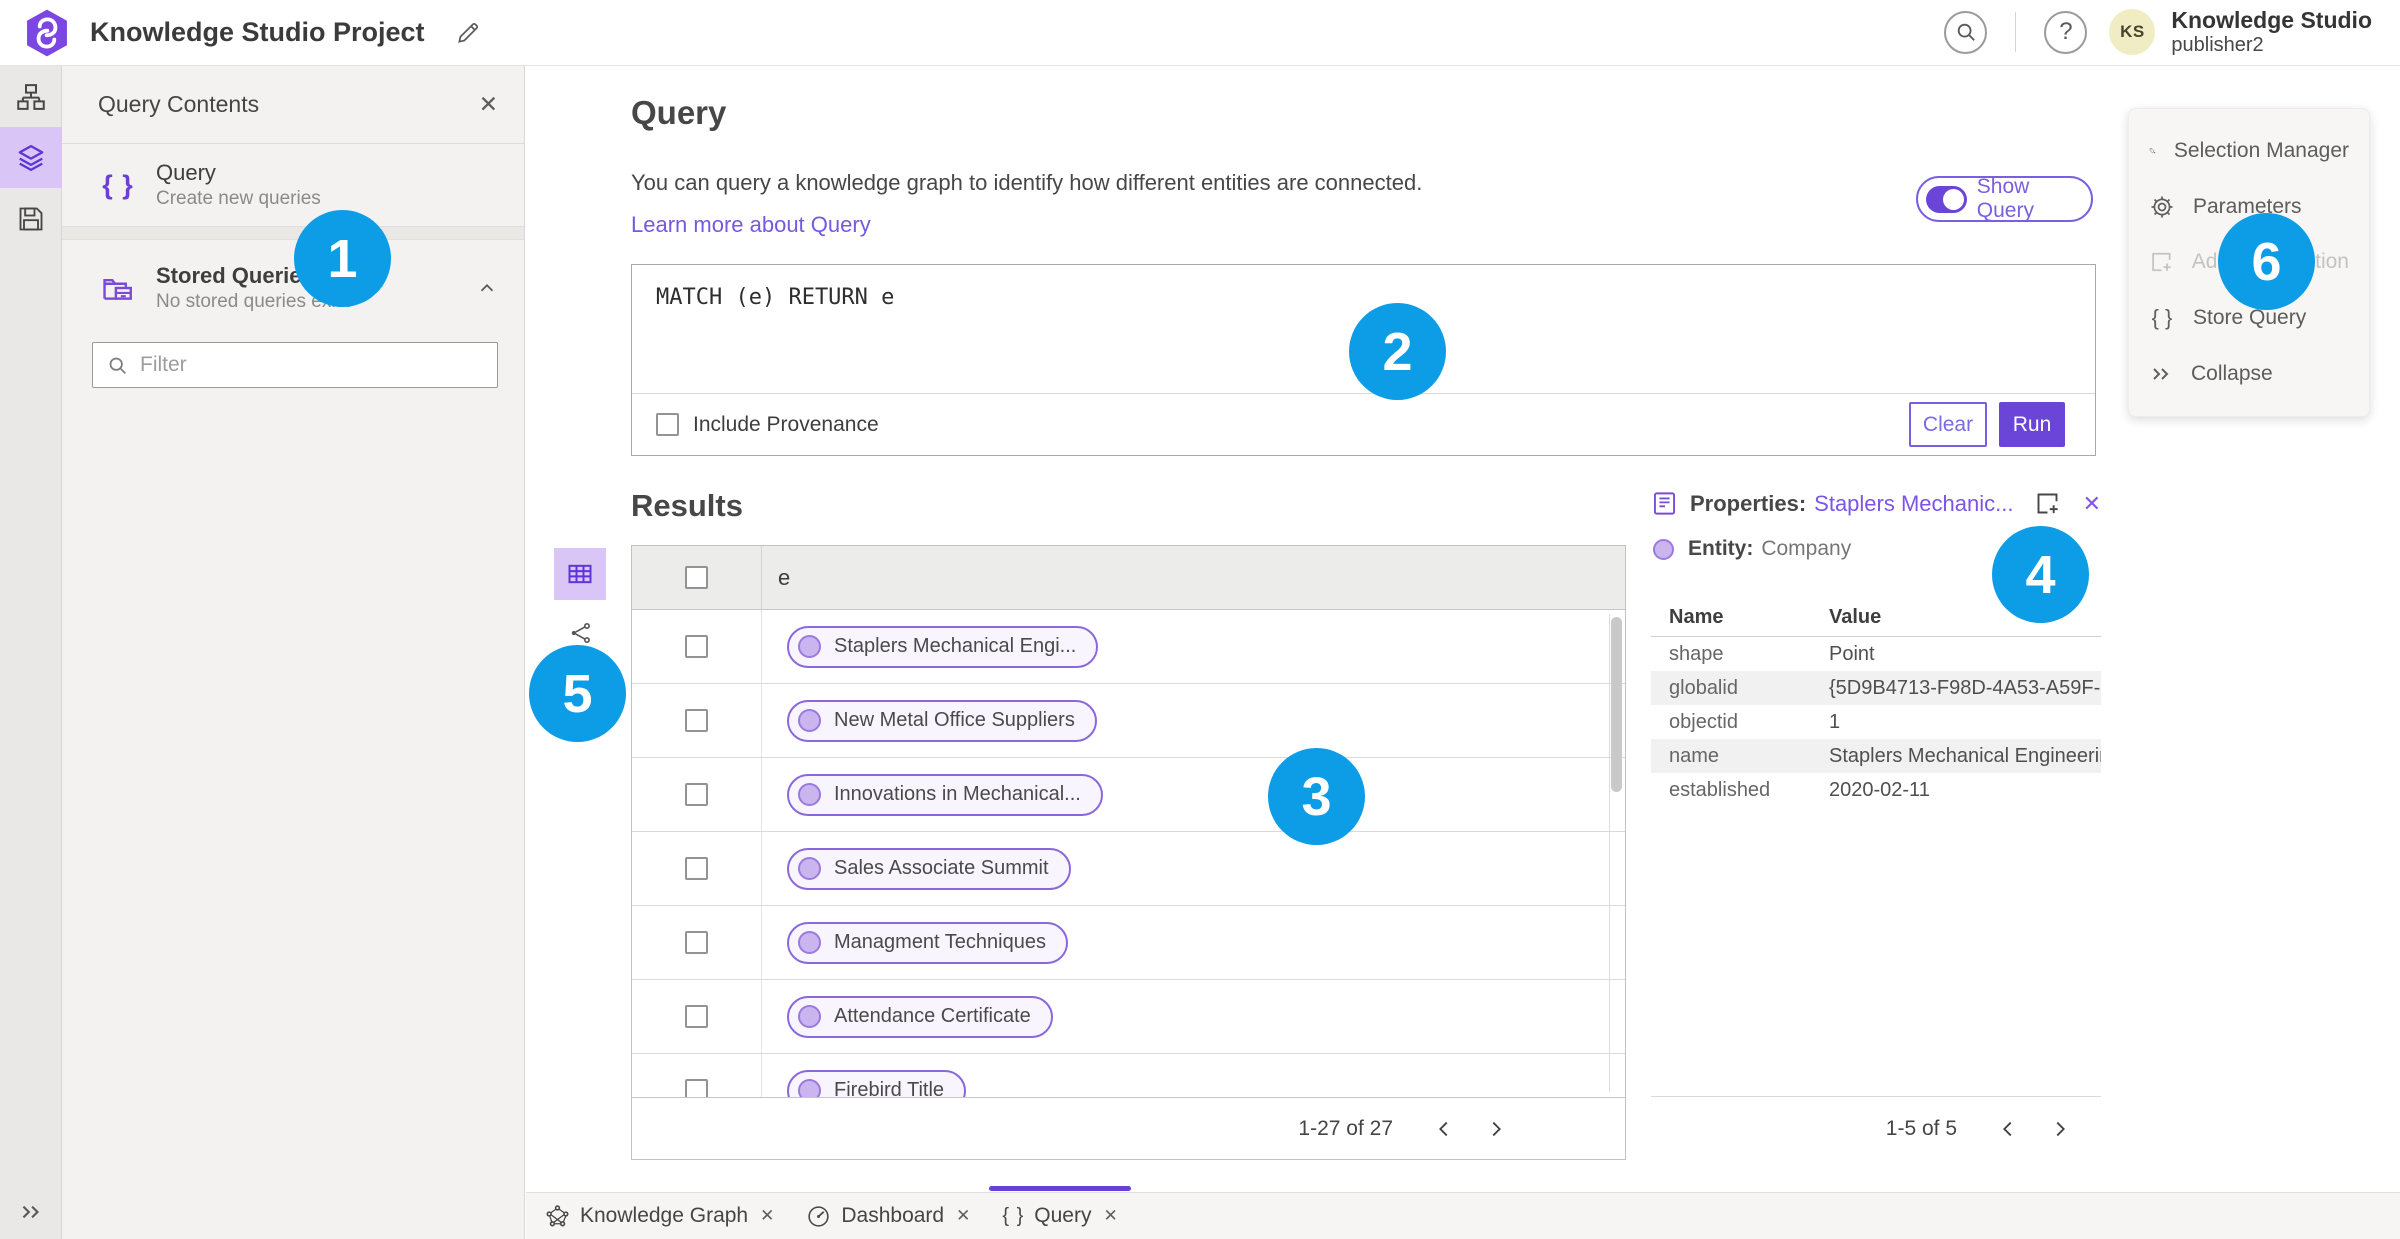  Describe the element at coordinates (927, 942) in the screenshot. I see `entity-pill: Managment Techniques` at that location.